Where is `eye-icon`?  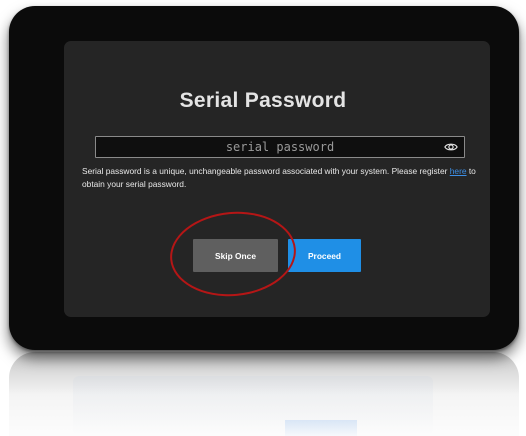
eye-icon is located at coordinates (451, 147).